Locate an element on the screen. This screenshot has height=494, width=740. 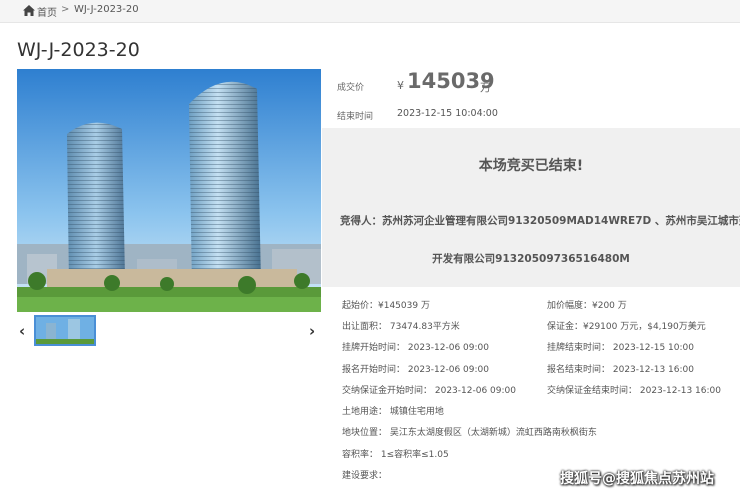
land-location: 地块位置： 吴江东太湖度假区（太湖新城）流虹西路南秋枫街东 is located at coordinates (469, 433).